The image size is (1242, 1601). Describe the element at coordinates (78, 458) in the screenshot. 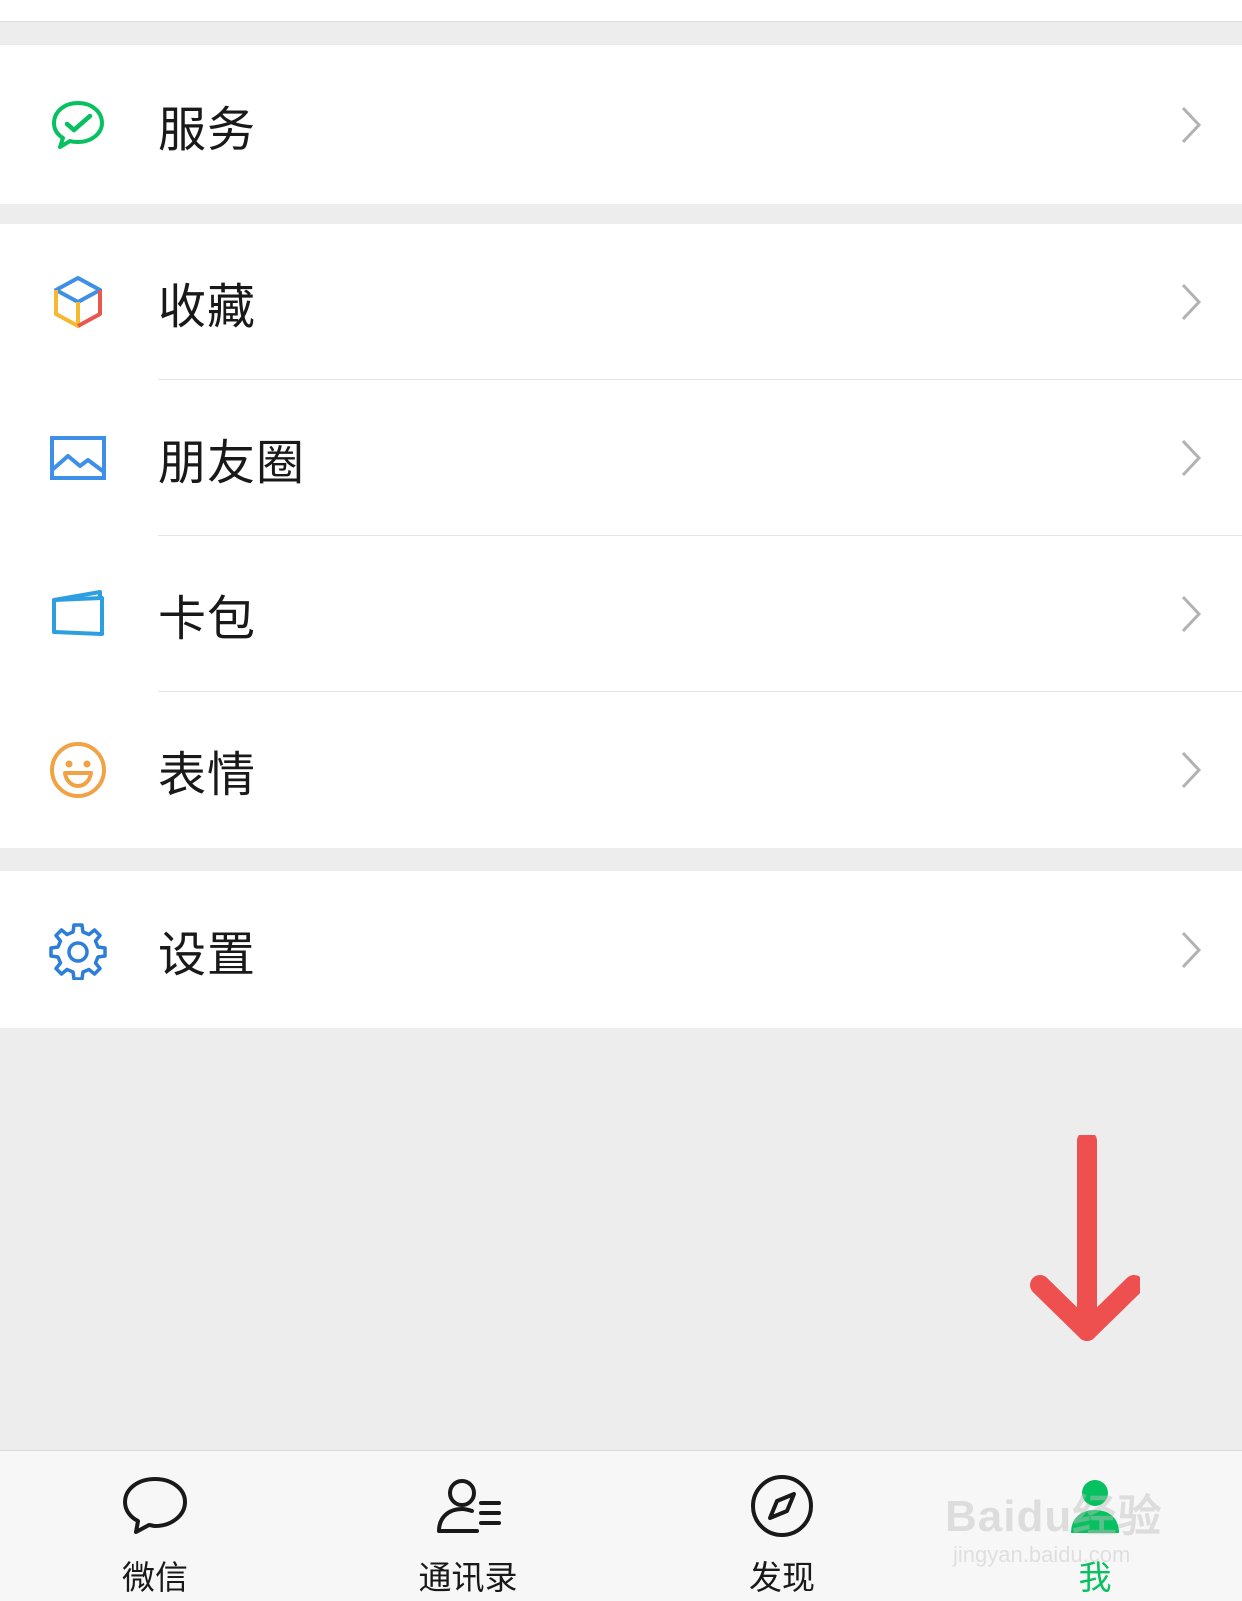

I see `photo-icon` at that location.